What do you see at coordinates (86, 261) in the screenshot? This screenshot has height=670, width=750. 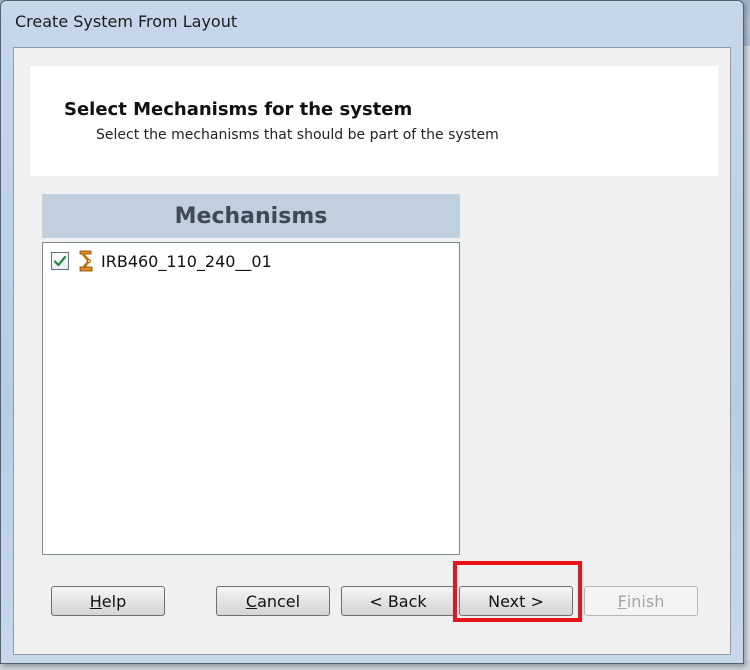 I see `robot-icon` at bounding box center [86, 261].